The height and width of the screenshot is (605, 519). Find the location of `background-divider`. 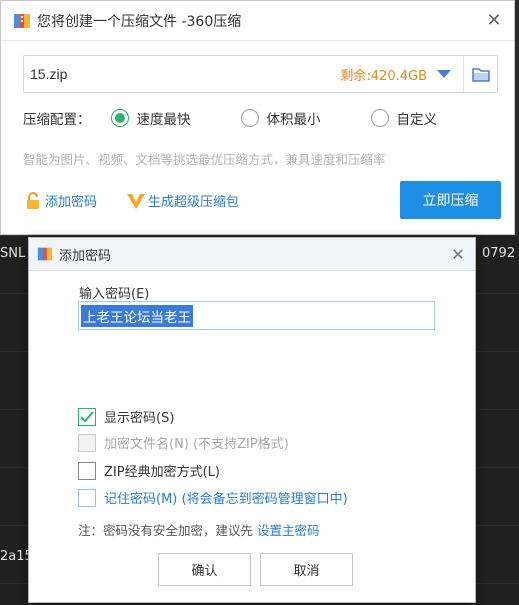

background-divider is located at coordinates (14, 235).